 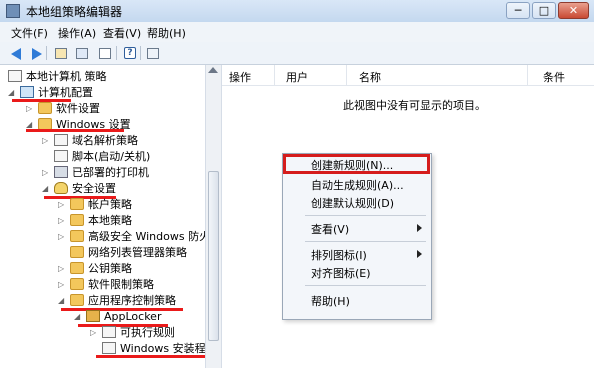 I want to click on menu-item-label: 排列图标(I), so click(x=339, y=255).